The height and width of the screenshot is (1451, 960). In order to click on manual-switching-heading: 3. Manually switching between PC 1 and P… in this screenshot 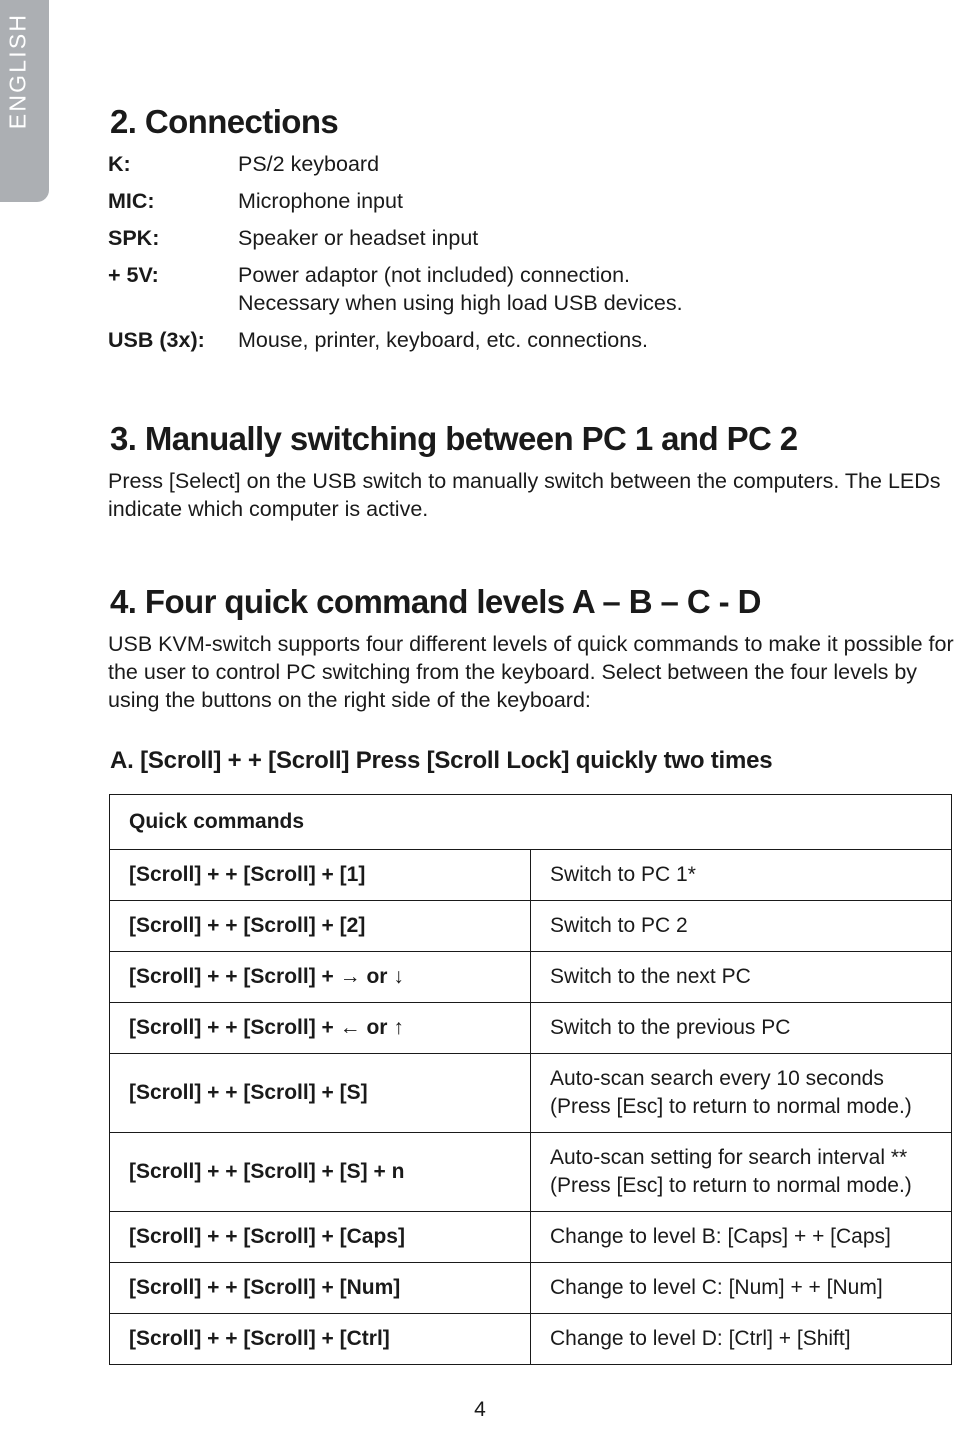, I will do `click(454, 438)`.